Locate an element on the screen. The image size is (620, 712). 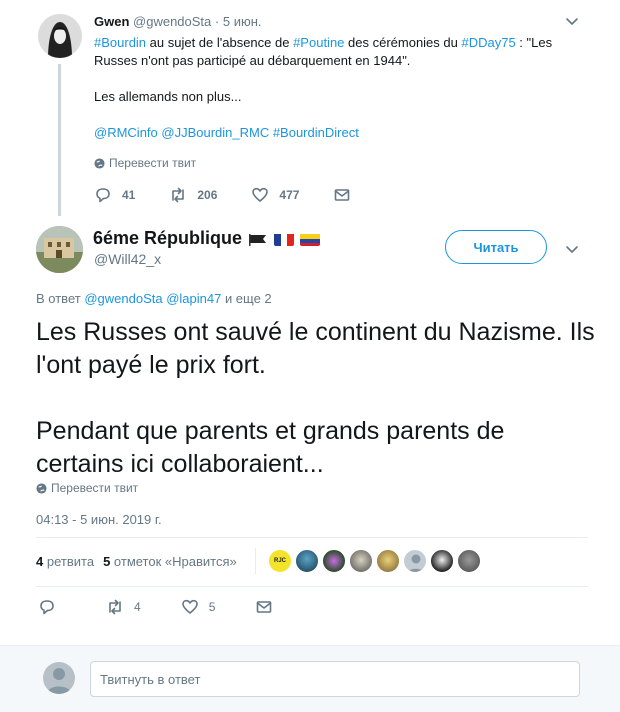
liker-badge: RJC is located at coordinates (279, 561).